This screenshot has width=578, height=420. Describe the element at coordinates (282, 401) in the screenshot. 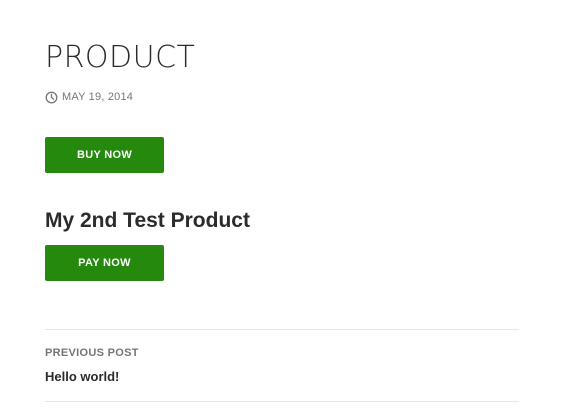

I see `post-navigation-bottom-divider` at that location.